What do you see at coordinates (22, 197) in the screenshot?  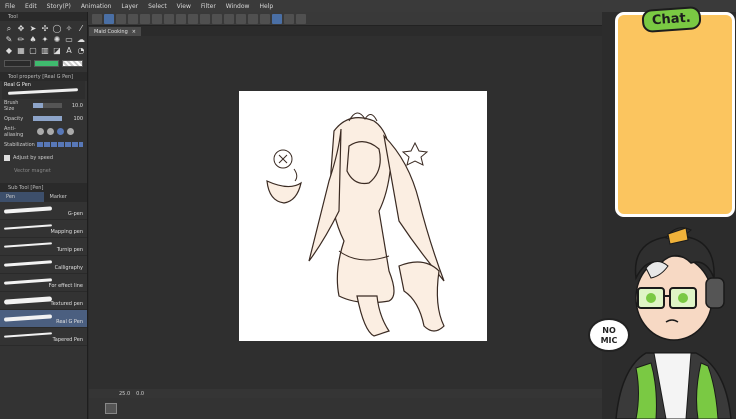 I see `subtab-pen: Pen` at bounding box center [22, 197].